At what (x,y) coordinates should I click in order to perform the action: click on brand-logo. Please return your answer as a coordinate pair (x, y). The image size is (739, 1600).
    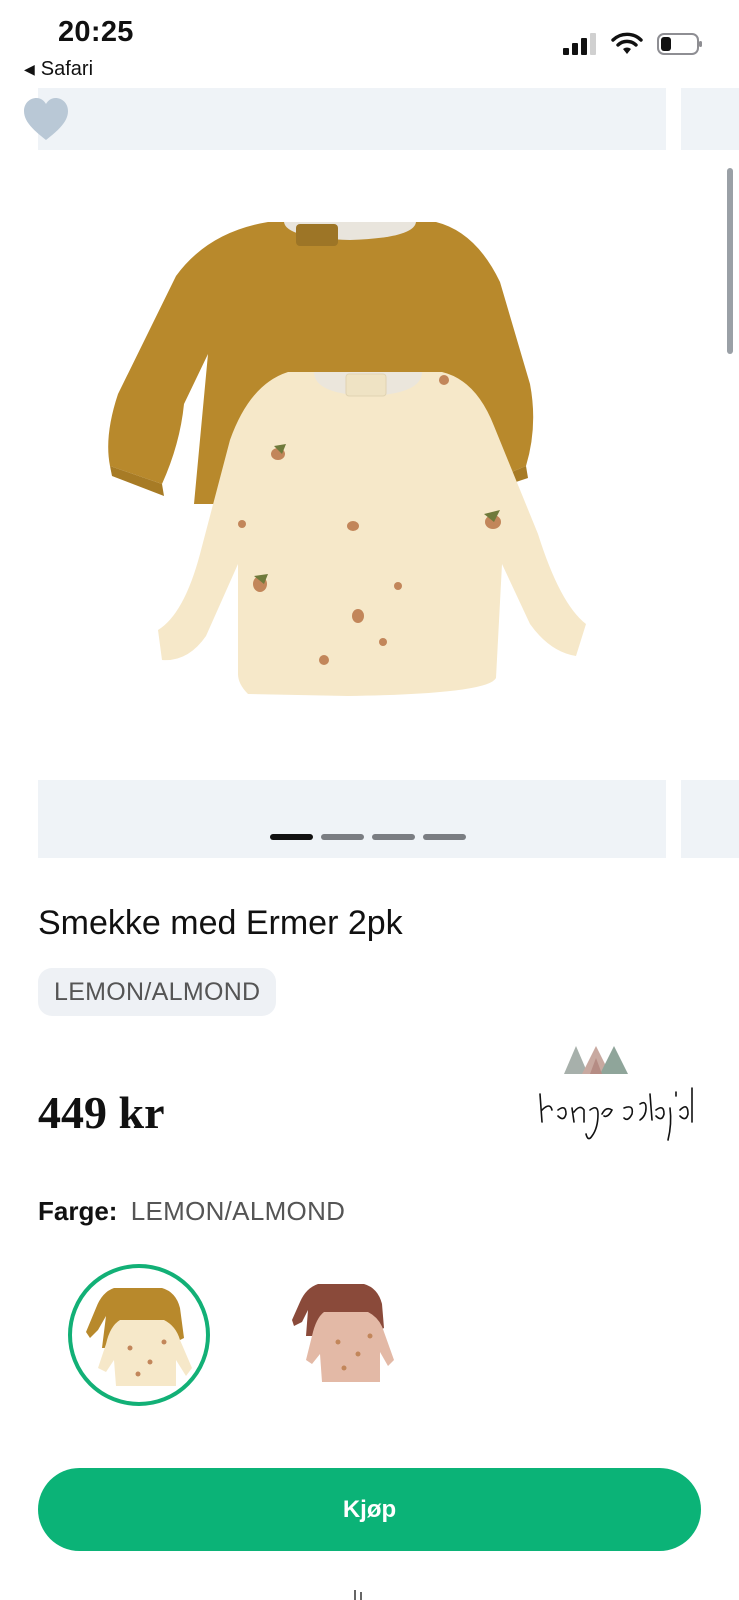
    Looking at the image, I should click on (616, 1096).